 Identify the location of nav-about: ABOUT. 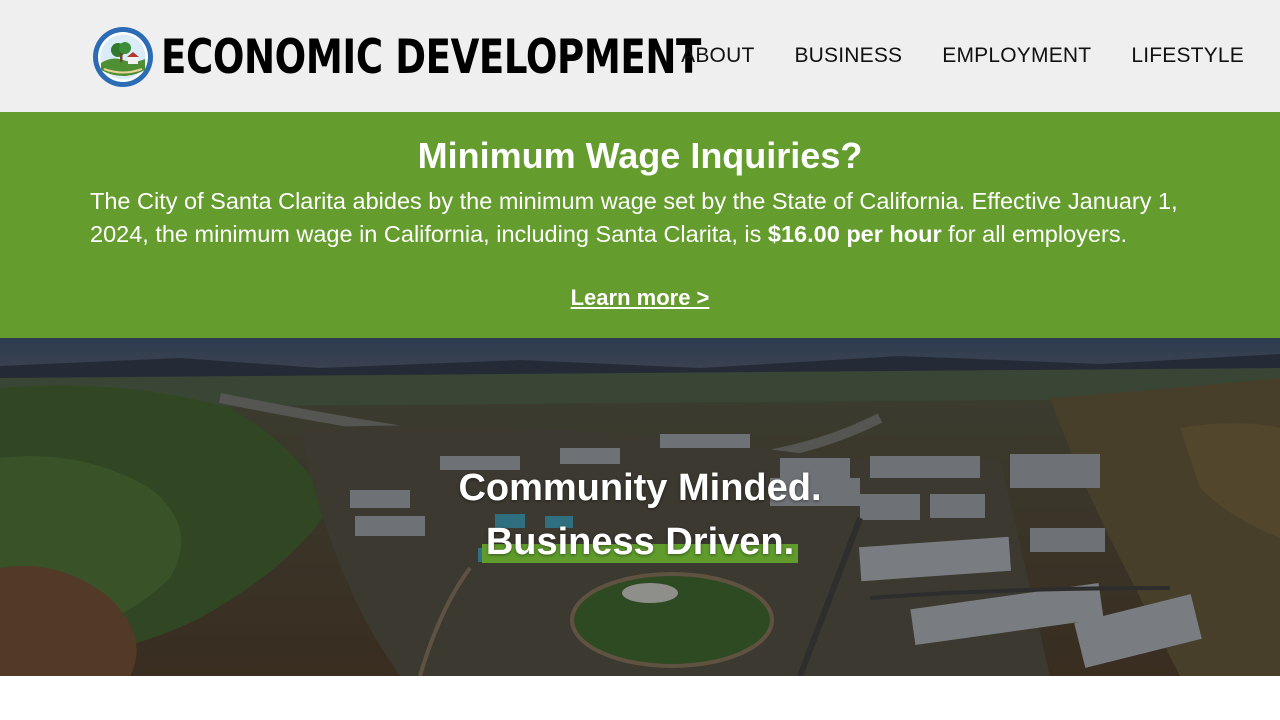
(717, 56).